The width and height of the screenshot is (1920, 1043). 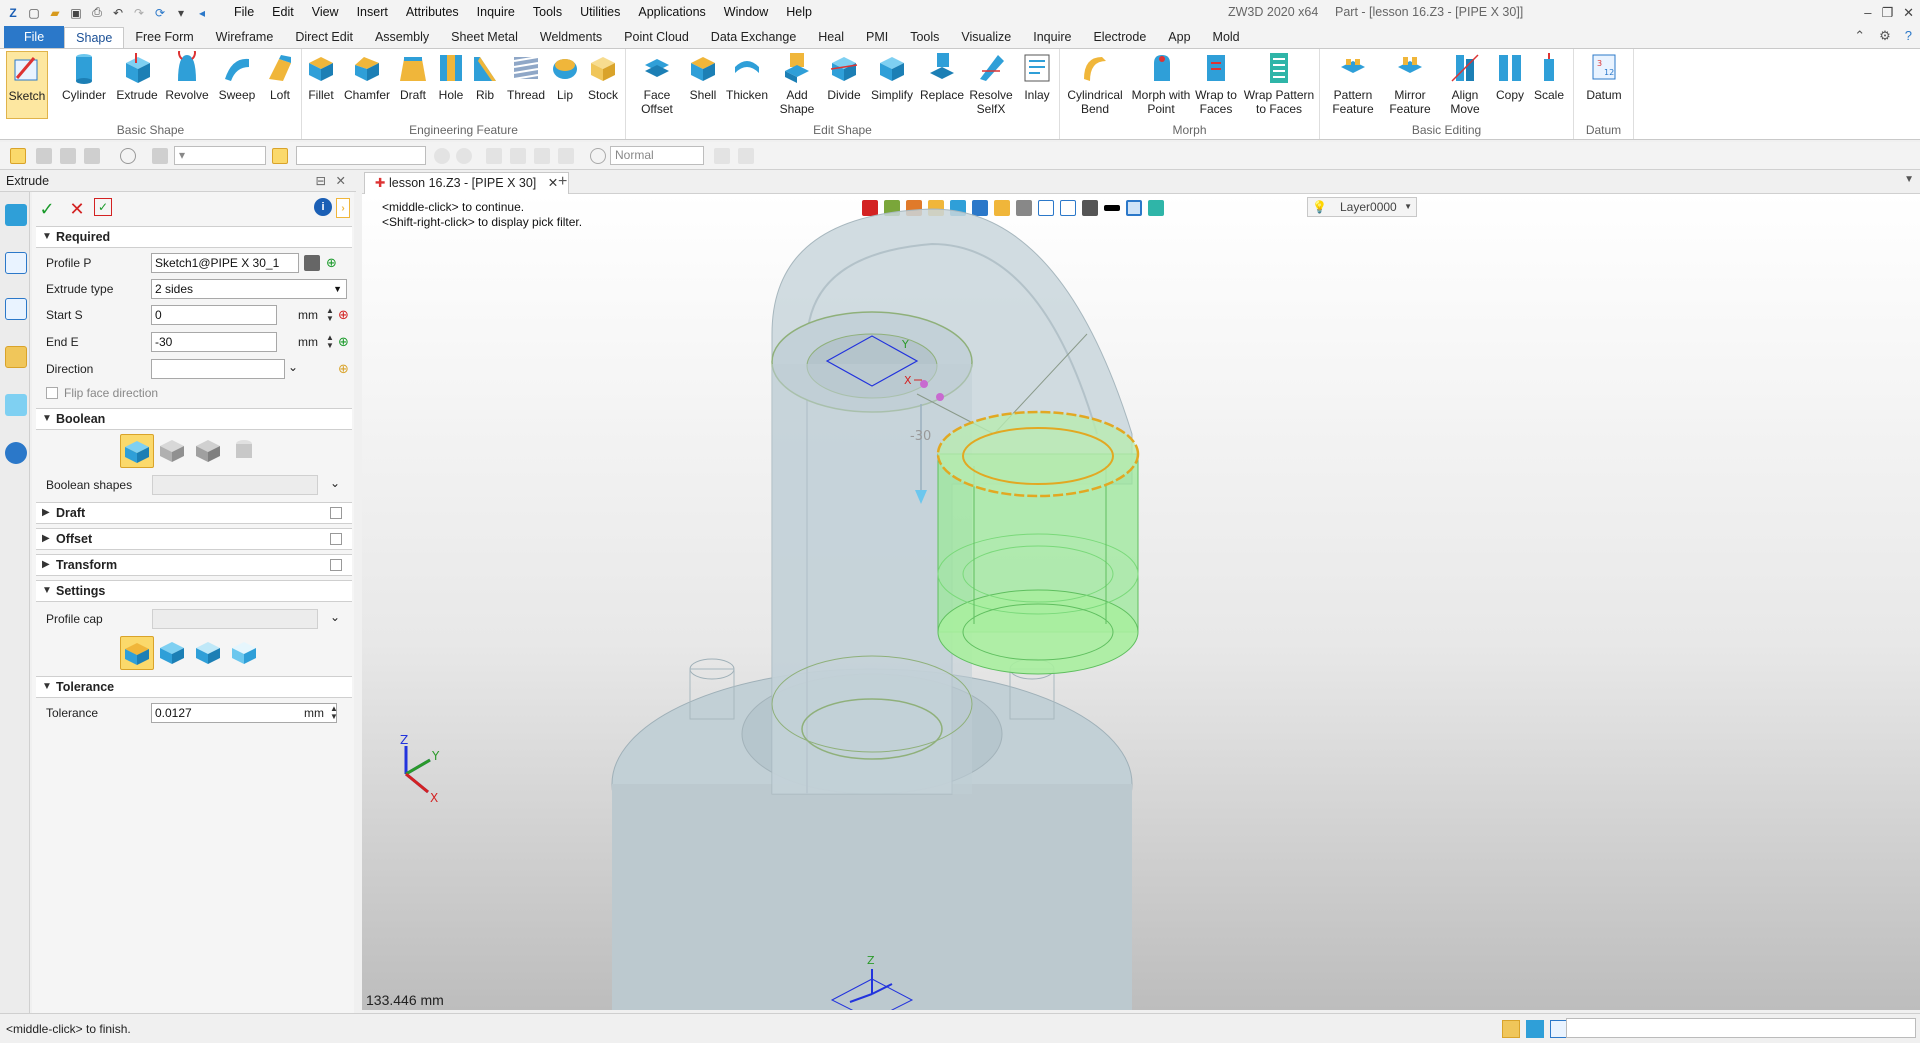 What do you see at coordinates (220, 155) in the screenshot?
I see `filter-combo: ▾` at bounding box center [220, 155].